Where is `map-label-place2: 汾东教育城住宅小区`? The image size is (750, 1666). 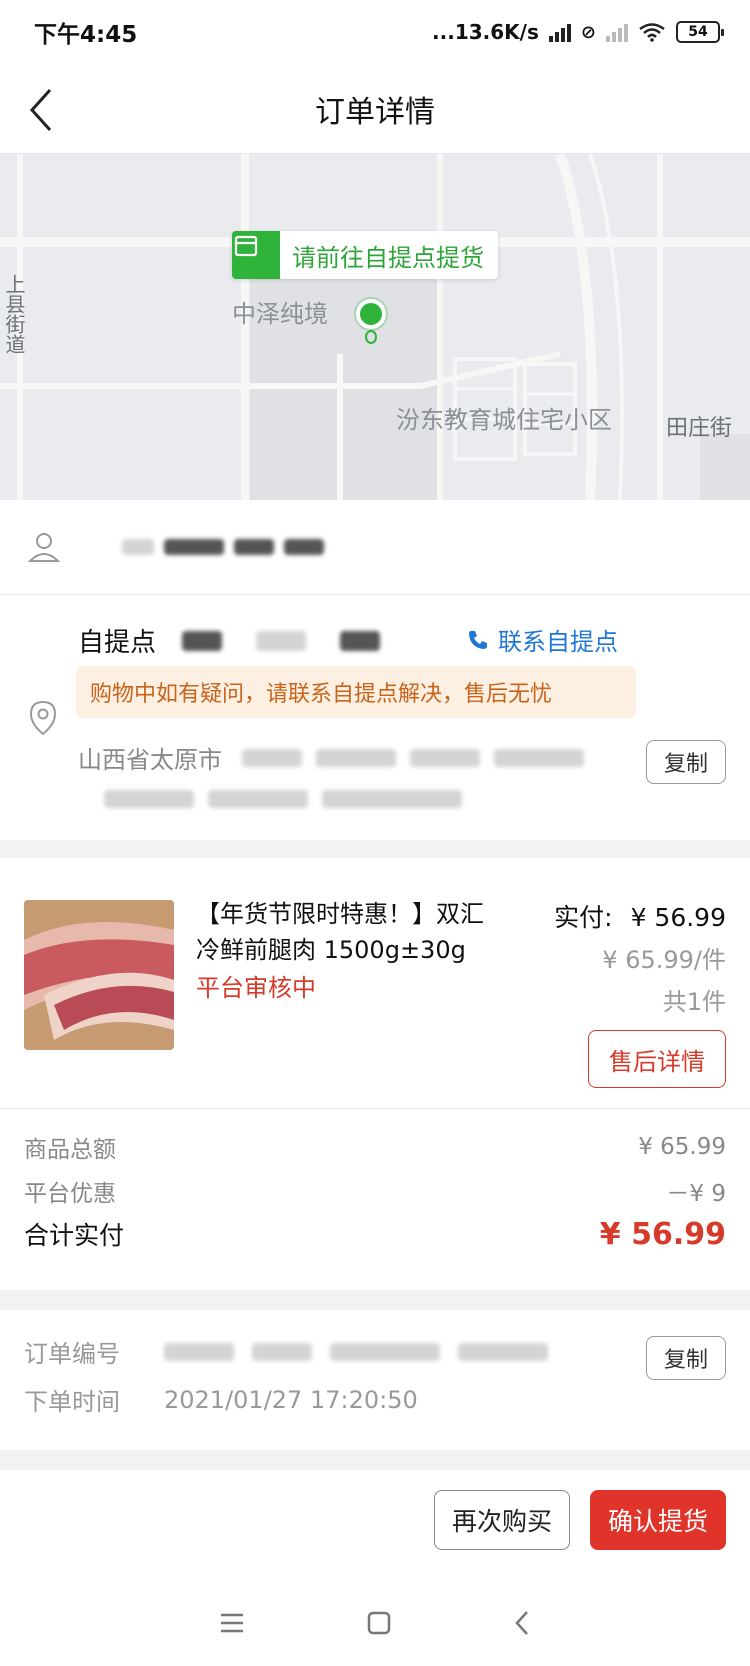 map-label-place2: 汾东教育城住宅小区 is located at coordinates (504, 420).